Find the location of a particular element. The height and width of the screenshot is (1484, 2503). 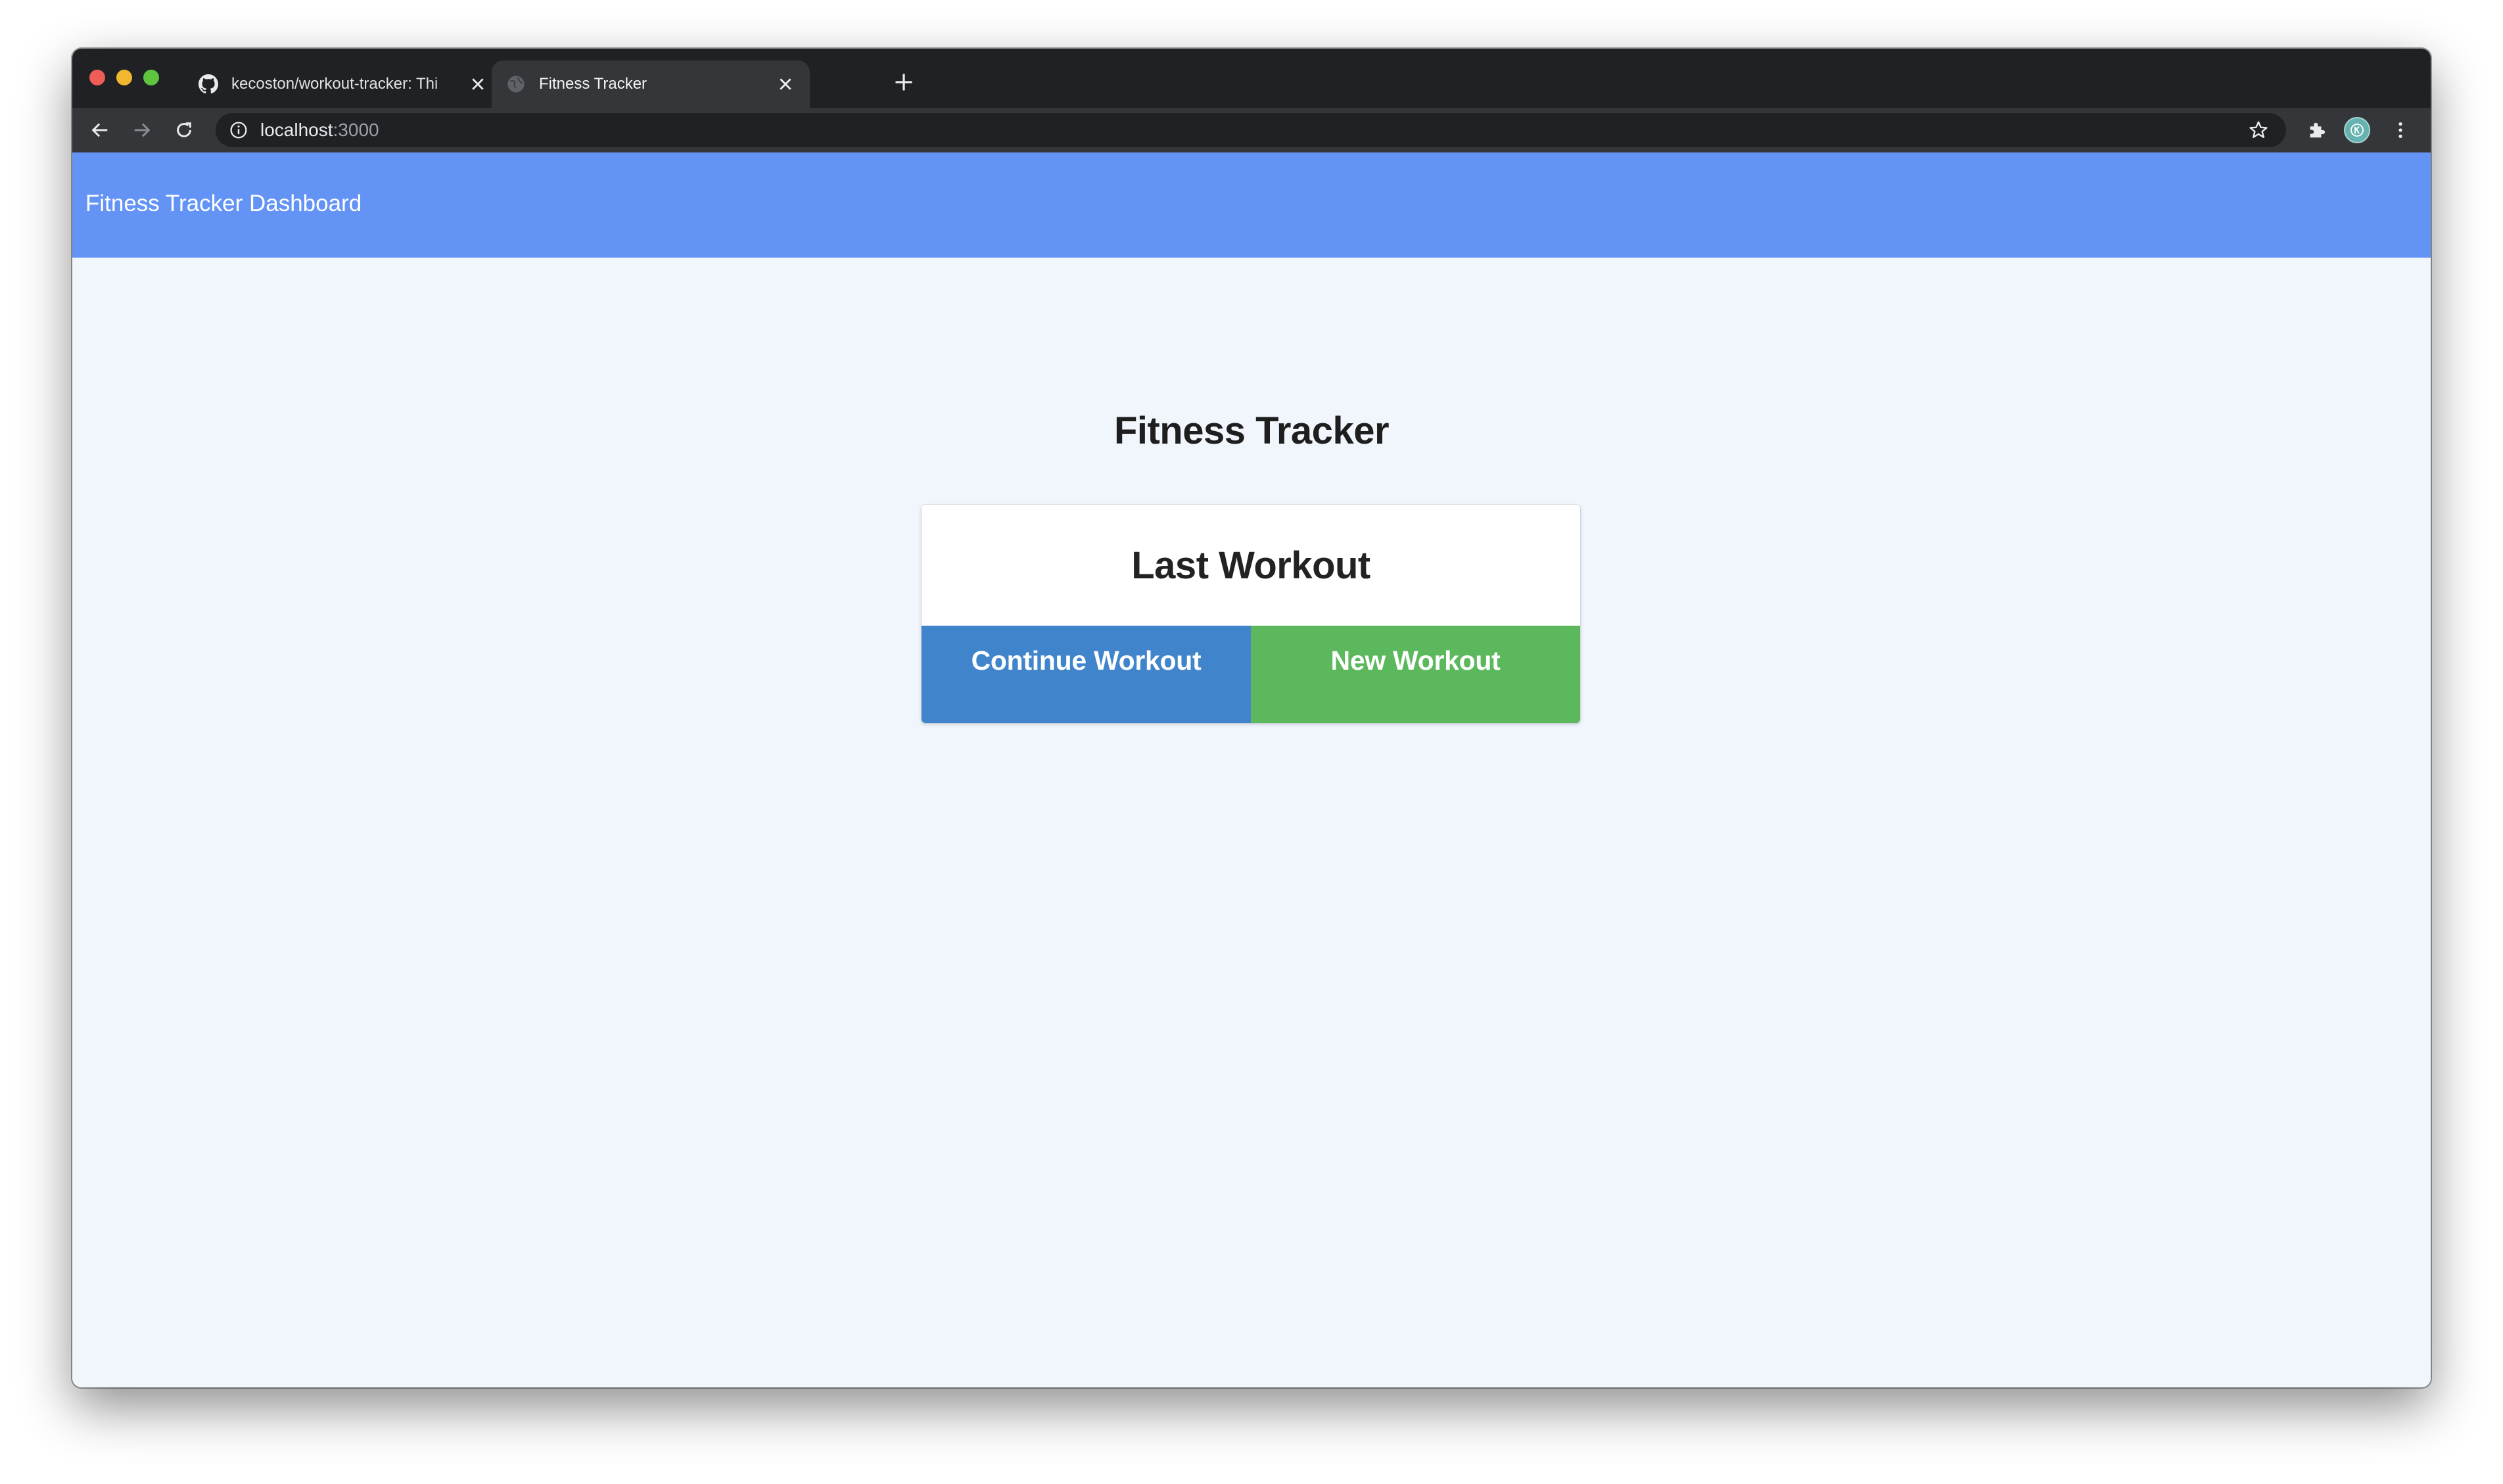

minimize-window-button is located at coordinates (124, 77).